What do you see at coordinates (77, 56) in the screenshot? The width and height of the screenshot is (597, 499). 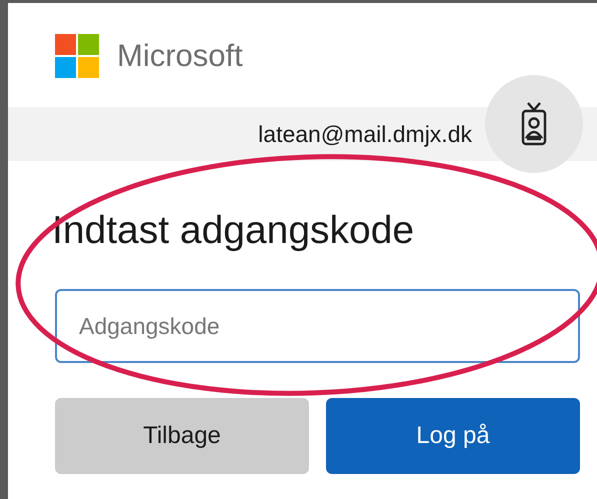 I see `microsoft-logo-icon` at bounding box center [77, 56].